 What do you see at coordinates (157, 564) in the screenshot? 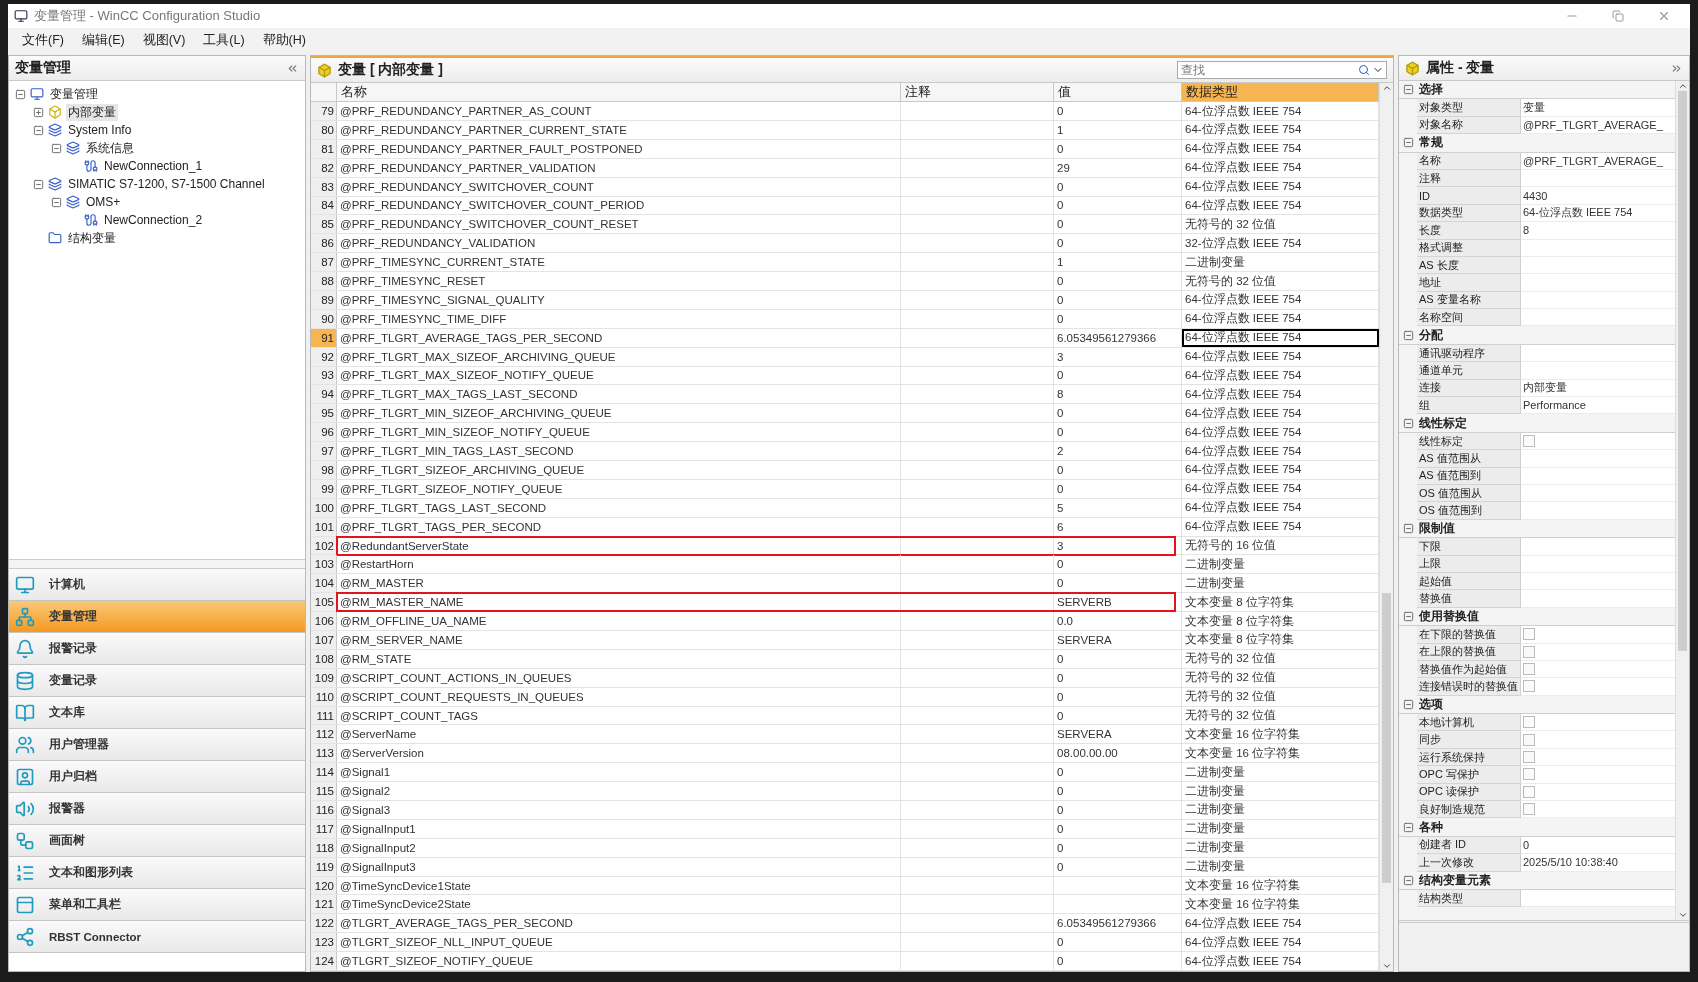
I see `splitter` at bounding box center [157, 564].